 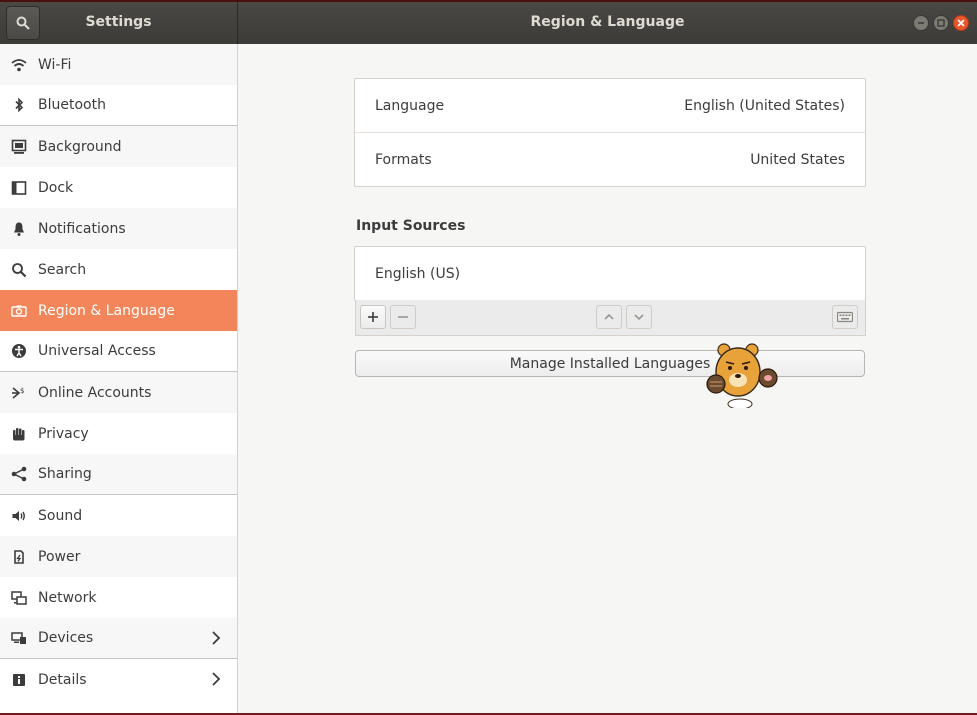 What do you see at coordinates (19, 434) in the screenshot?
I see `hand-icon` at bounding box center [19, 434].